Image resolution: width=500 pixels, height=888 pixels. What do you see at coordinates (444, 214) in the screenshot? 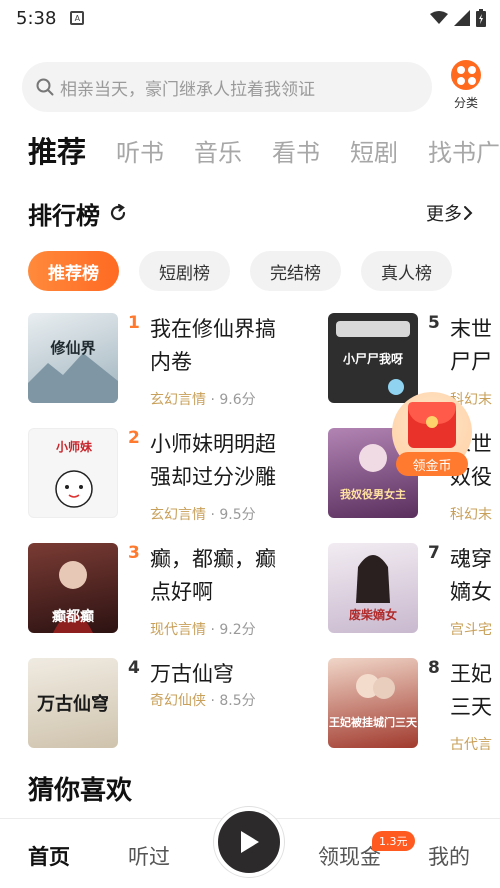
I see `more-label: 更多` at bounding box center [444, 214].